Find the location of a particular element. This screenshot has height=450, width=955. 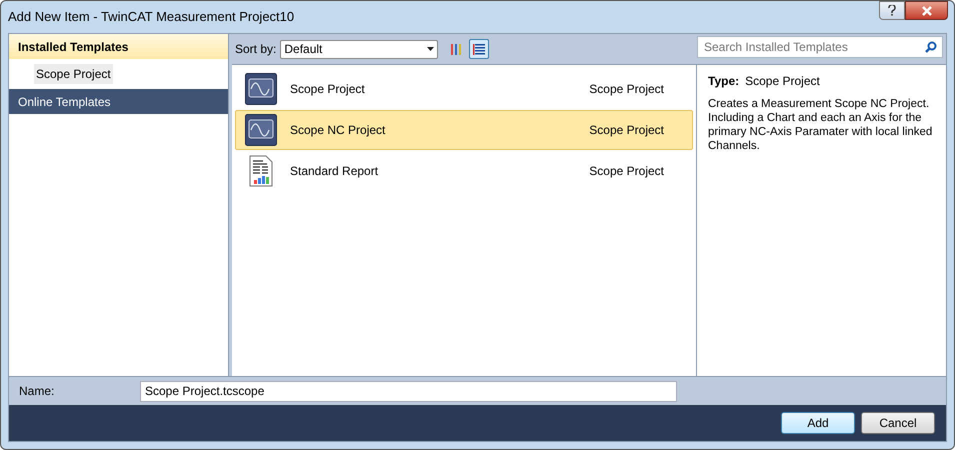

template-row: Standard Report Scope Project is located at coordinates (464, 171).